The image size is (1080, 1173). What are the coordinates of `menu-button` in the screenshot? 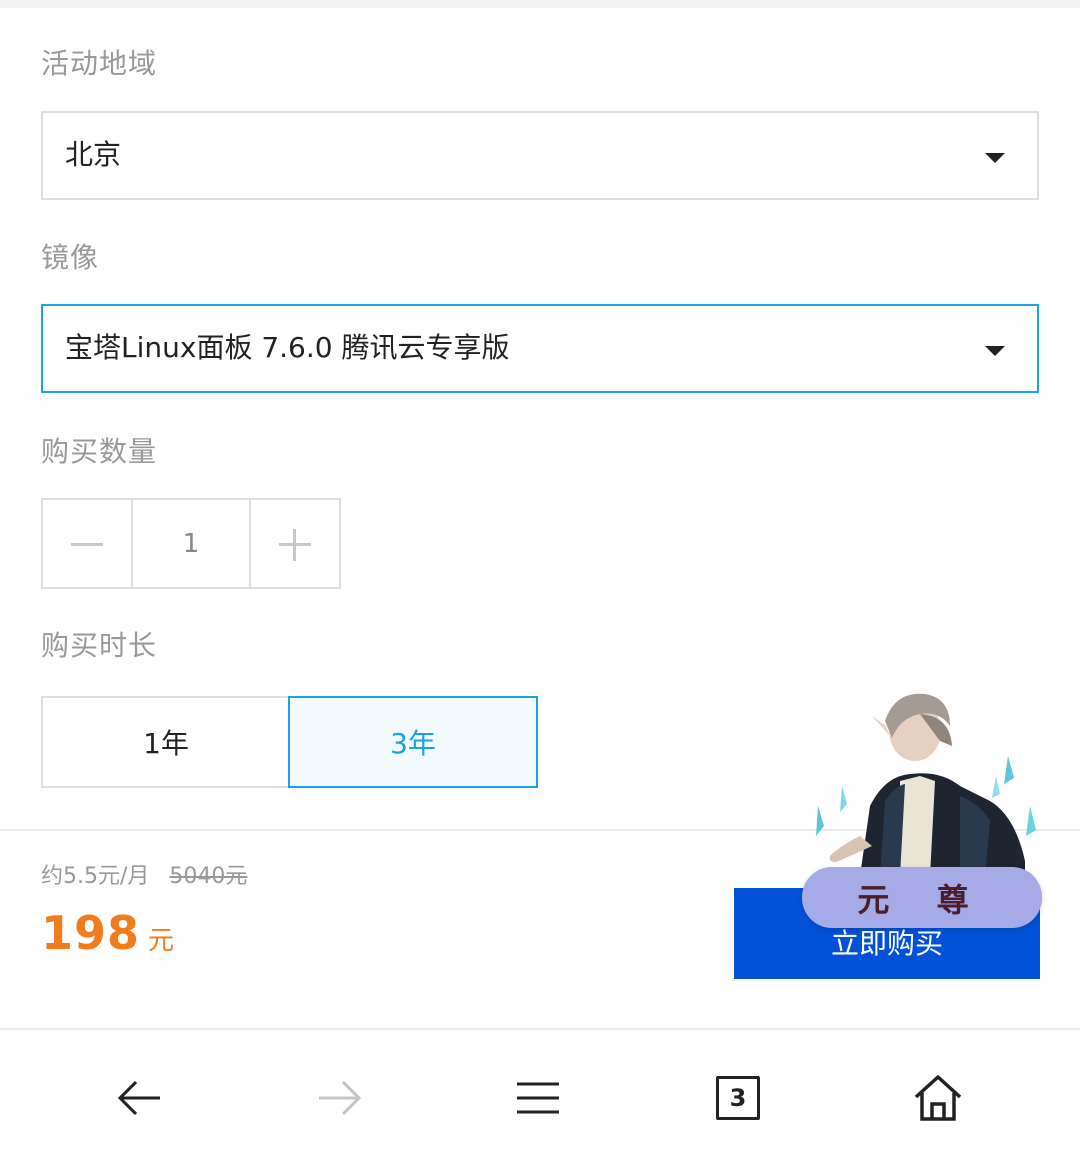 It's located at (538, 1098).